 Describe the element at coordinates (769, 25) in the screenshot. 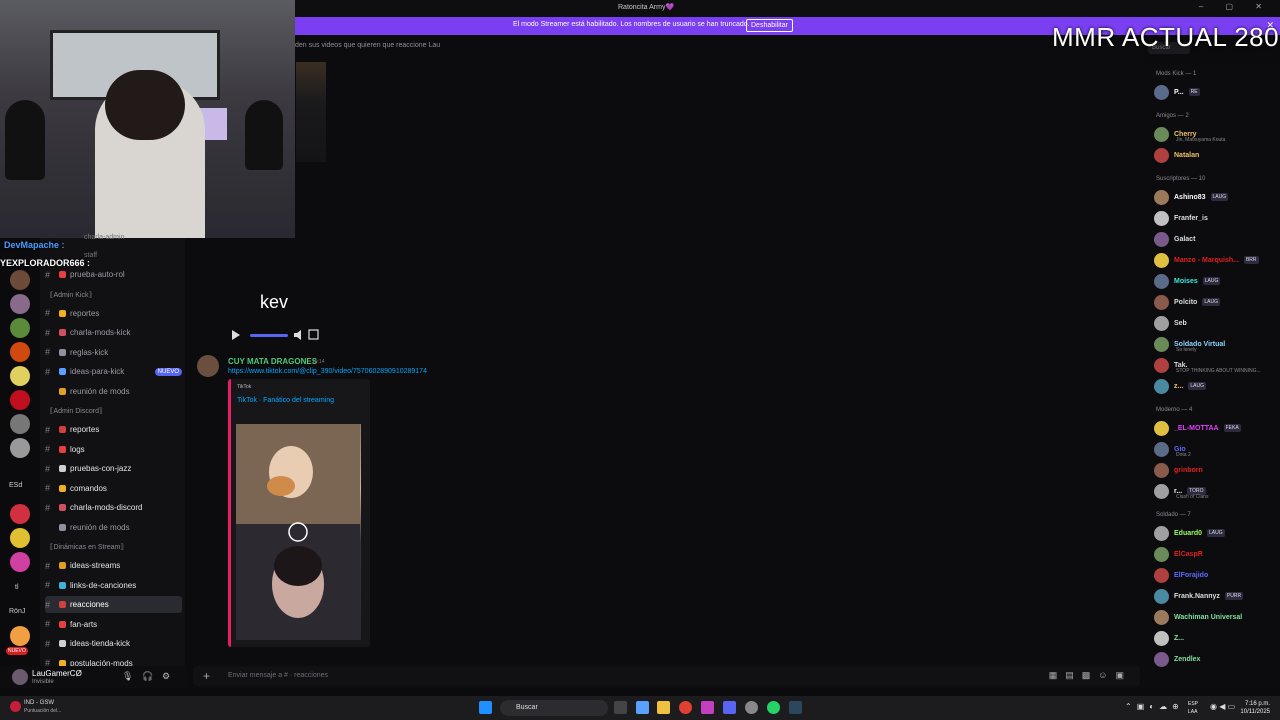

I see `disable-streamer-button: Deshabilitar` at that location.